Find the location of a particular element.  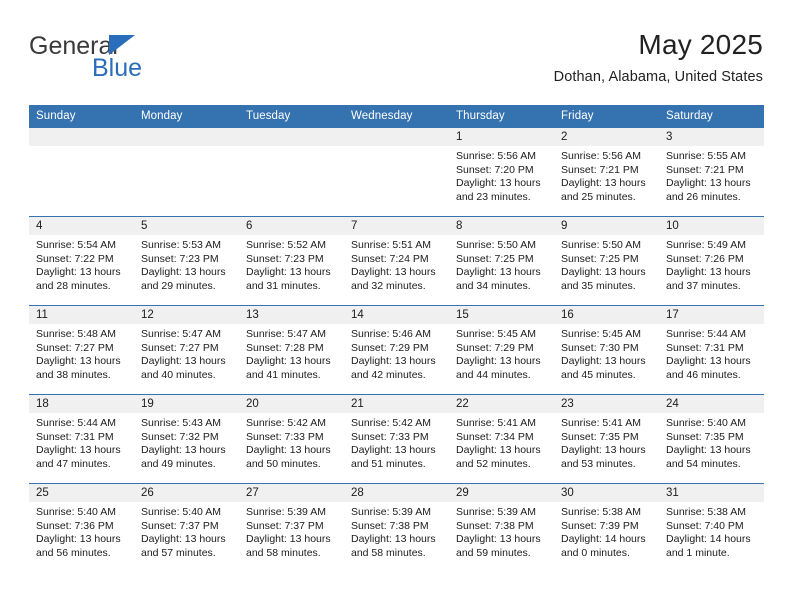

daylight-text-line2: and 28 minutes. is located at coordinates (73, 285).